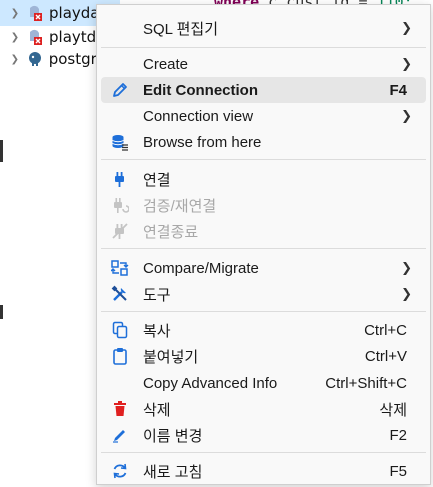 The width and height of the screenshot is (433, 487). I want to click on copy-icon, so click(120, 330).